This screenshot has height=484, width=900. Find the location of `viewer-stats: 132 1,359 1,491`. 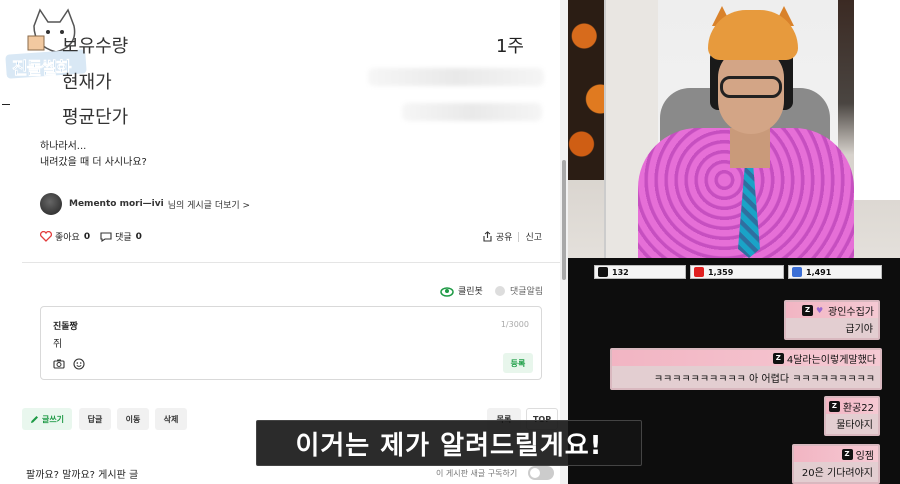

viewer-stats: 132 1,359 1,491 is located at coordinates (738, 272).